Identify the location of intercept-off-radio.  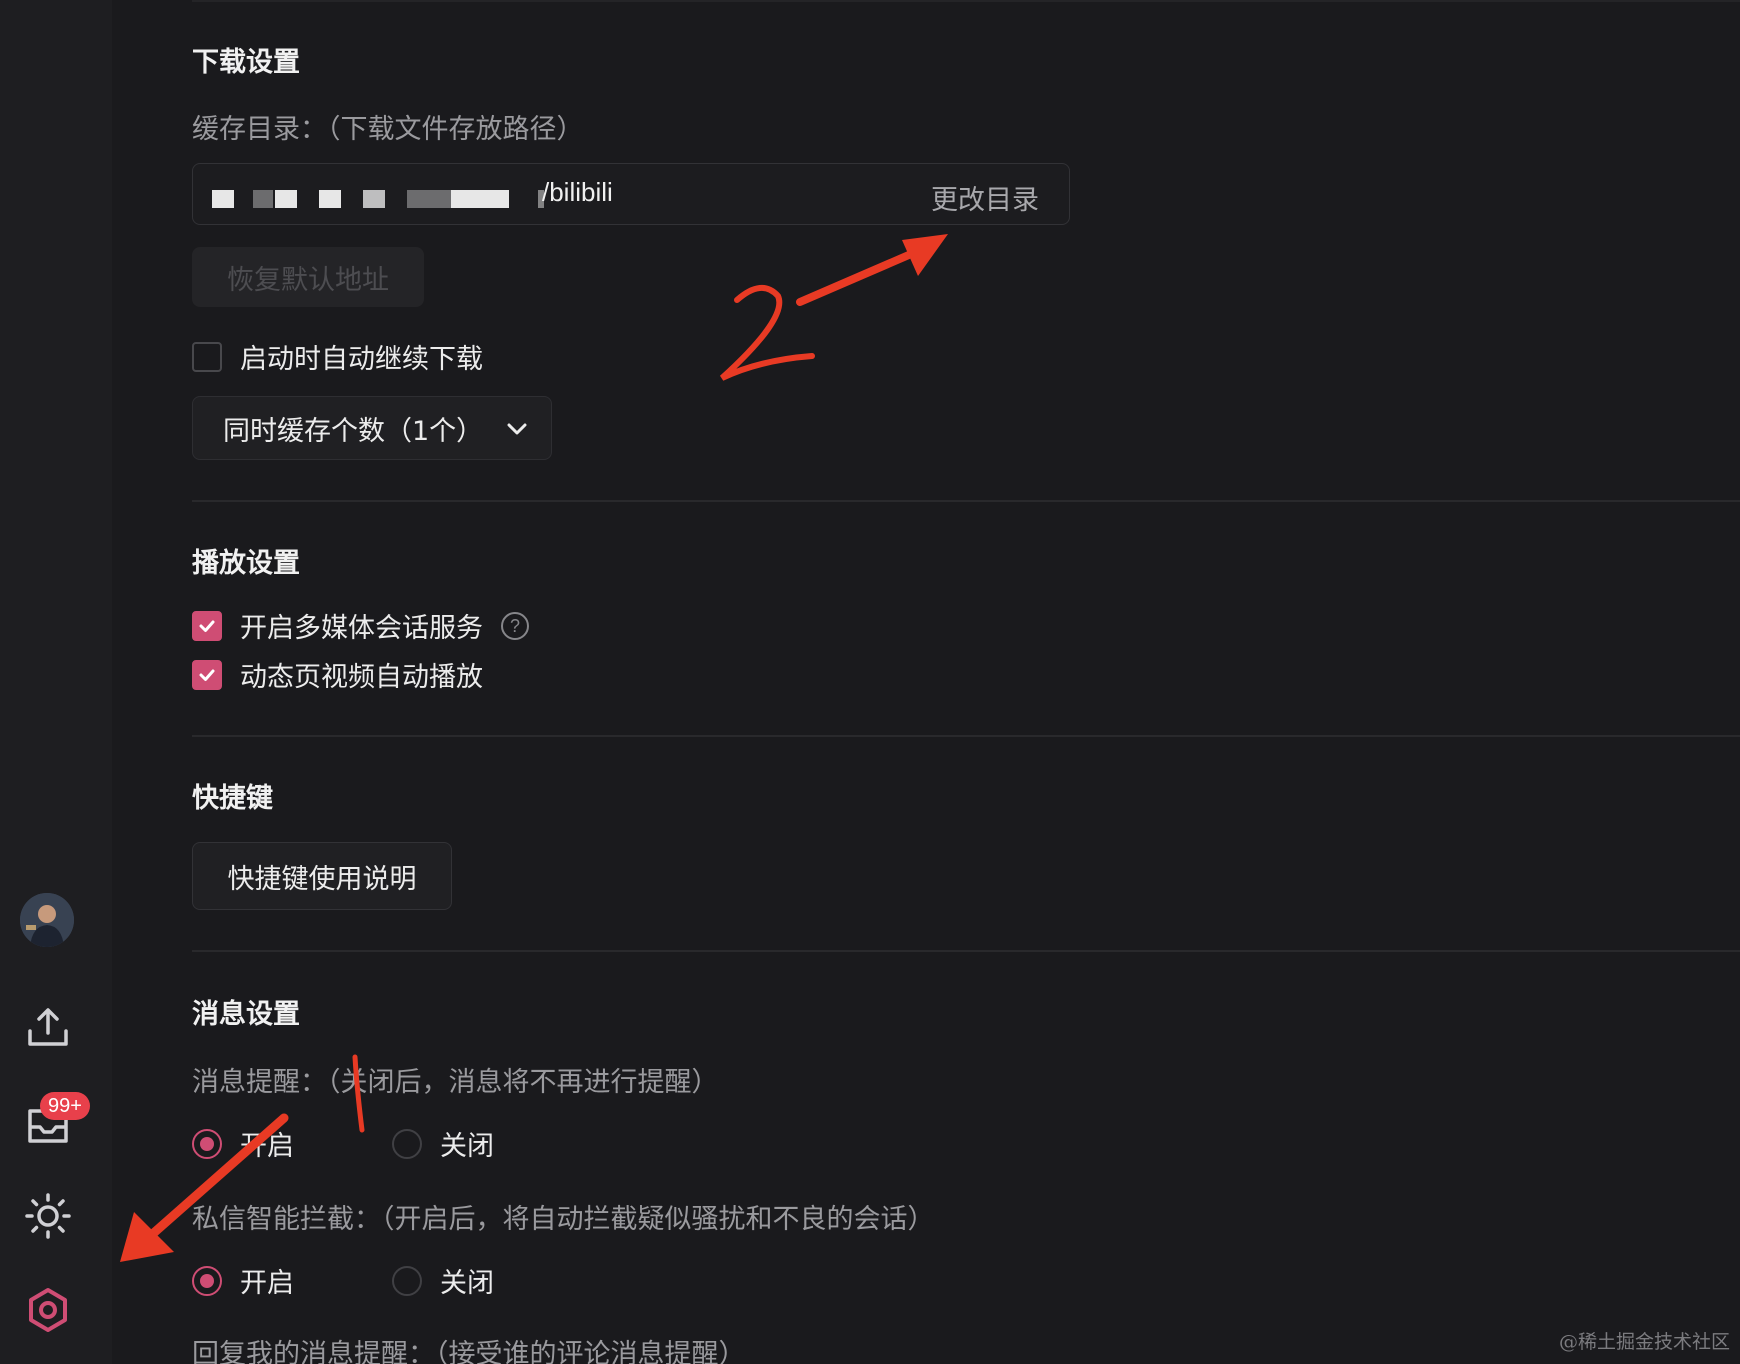
(407, 1280).